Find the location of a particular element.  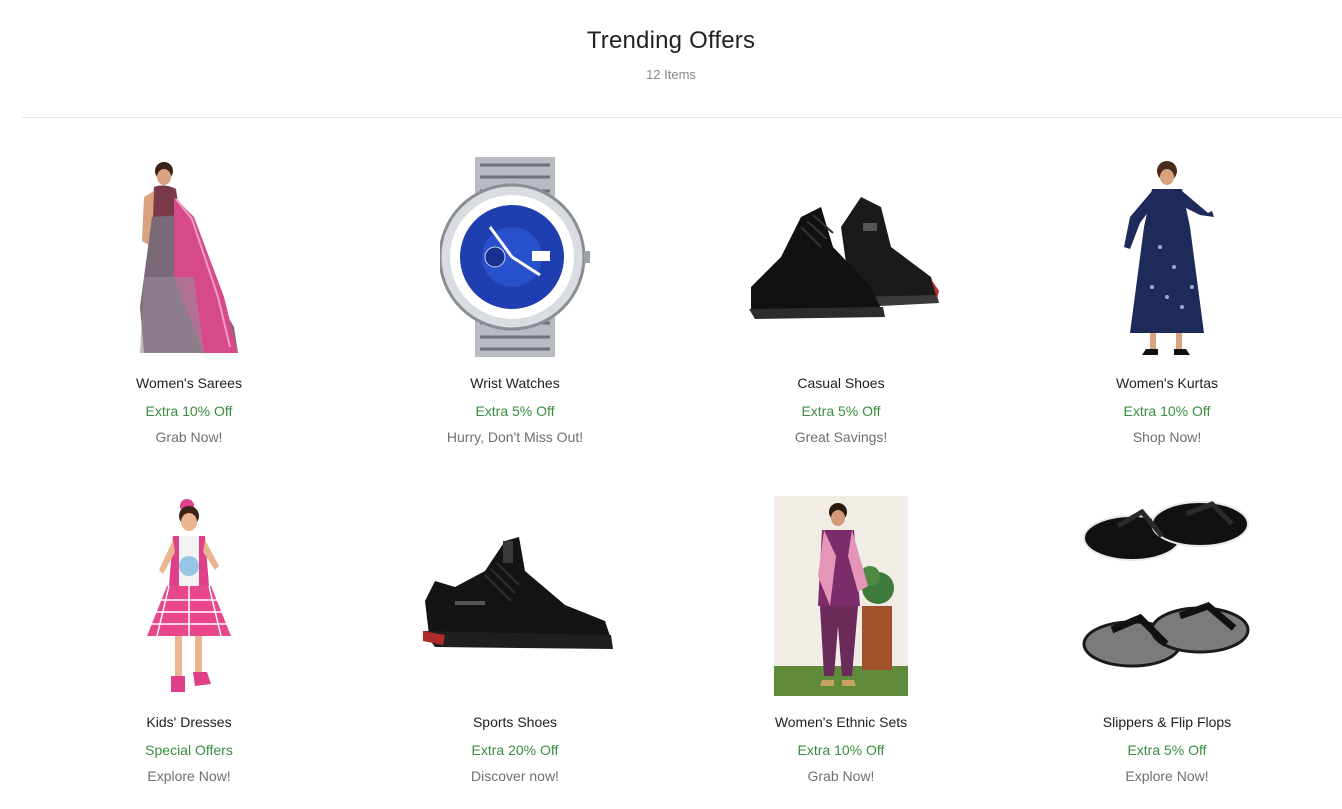

product-card-sports-shoes: Sports Shoes Extra 20% Off Discover now! is located at coordinates (515, 644).